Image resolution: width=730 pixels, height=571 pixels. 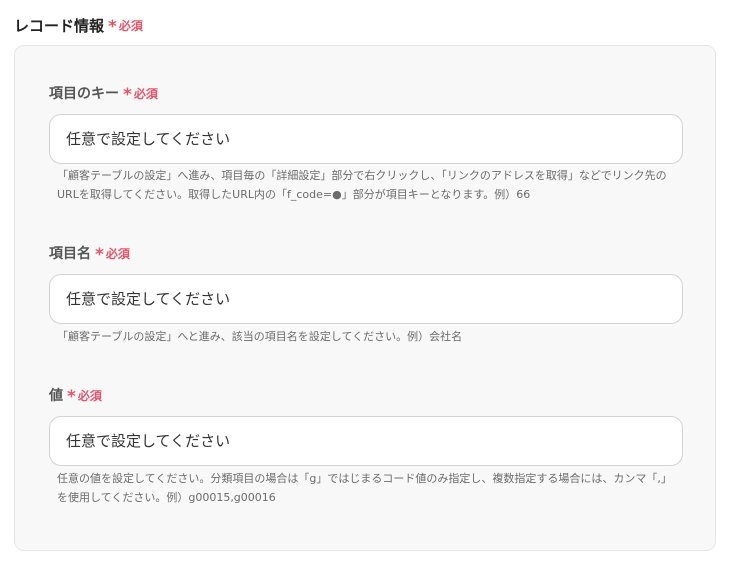 What do you see at coordinates (366, 441) in the screenshot?
I see `value-input` at bounding box center [366, 441].